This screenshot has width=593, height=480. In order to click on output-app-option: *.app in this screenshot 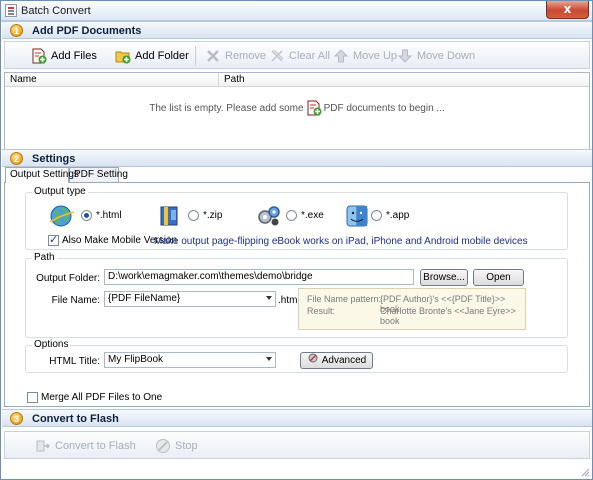, I will do `click(390, 215)`.